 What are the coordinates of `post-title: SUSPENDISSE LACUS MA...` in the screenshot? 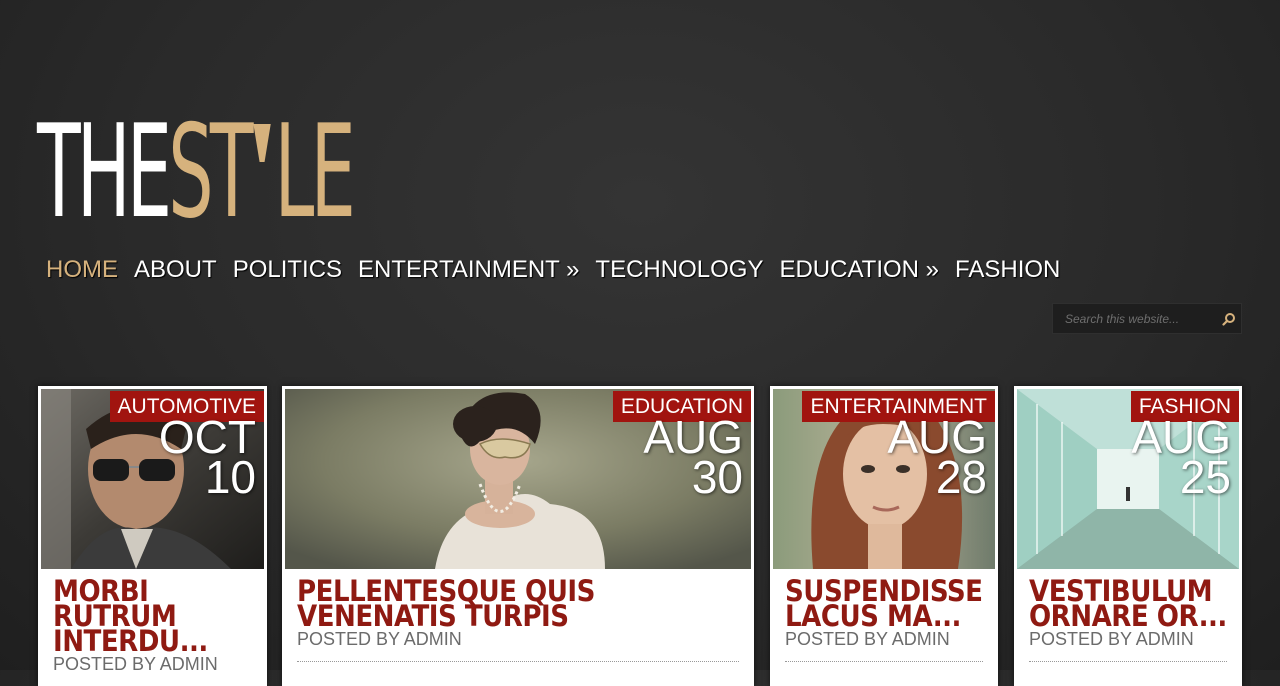 It's located at (884, 604).